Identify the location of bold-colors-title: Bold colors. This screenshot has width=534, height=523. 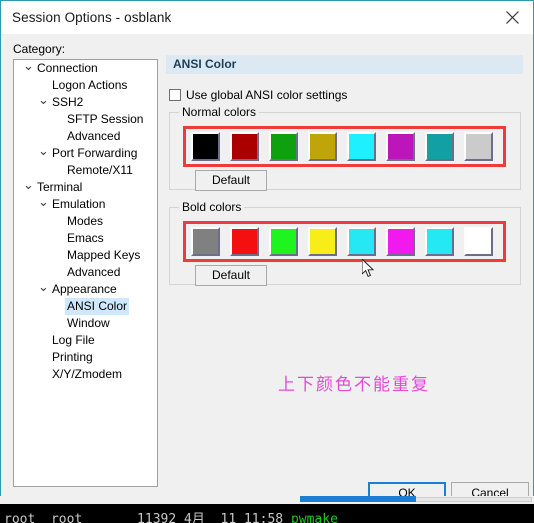
(212, 207).